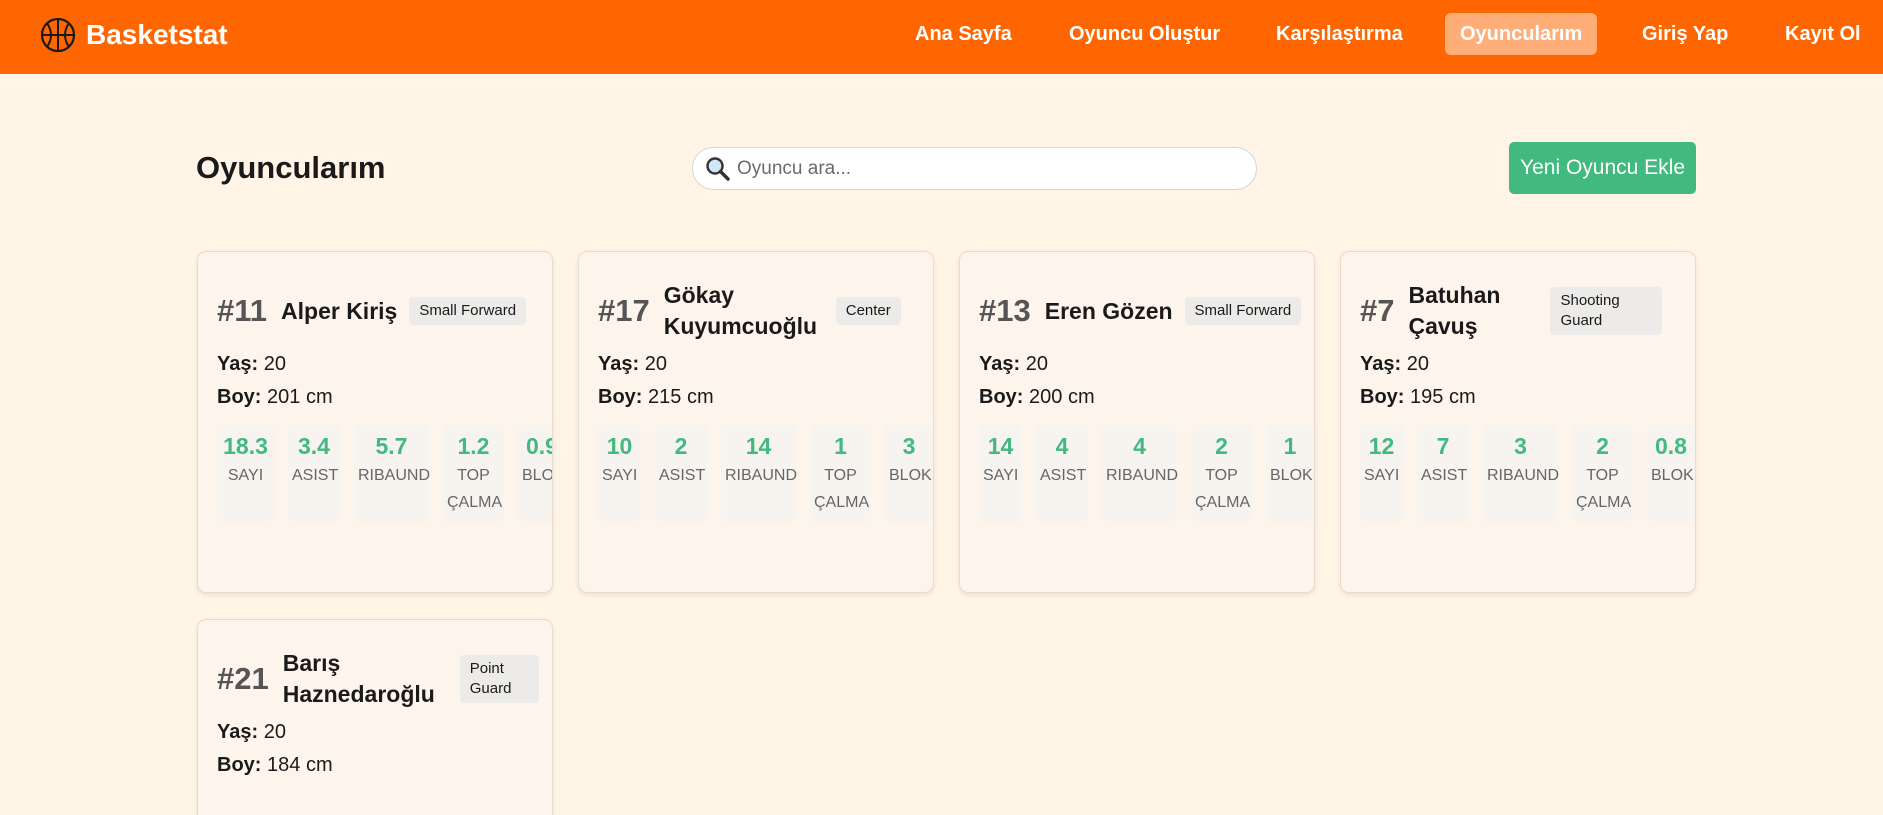 The width and height of the screenshot is (1883, 815). I want to click on brand-name: Basketstat, so click(157, 34).